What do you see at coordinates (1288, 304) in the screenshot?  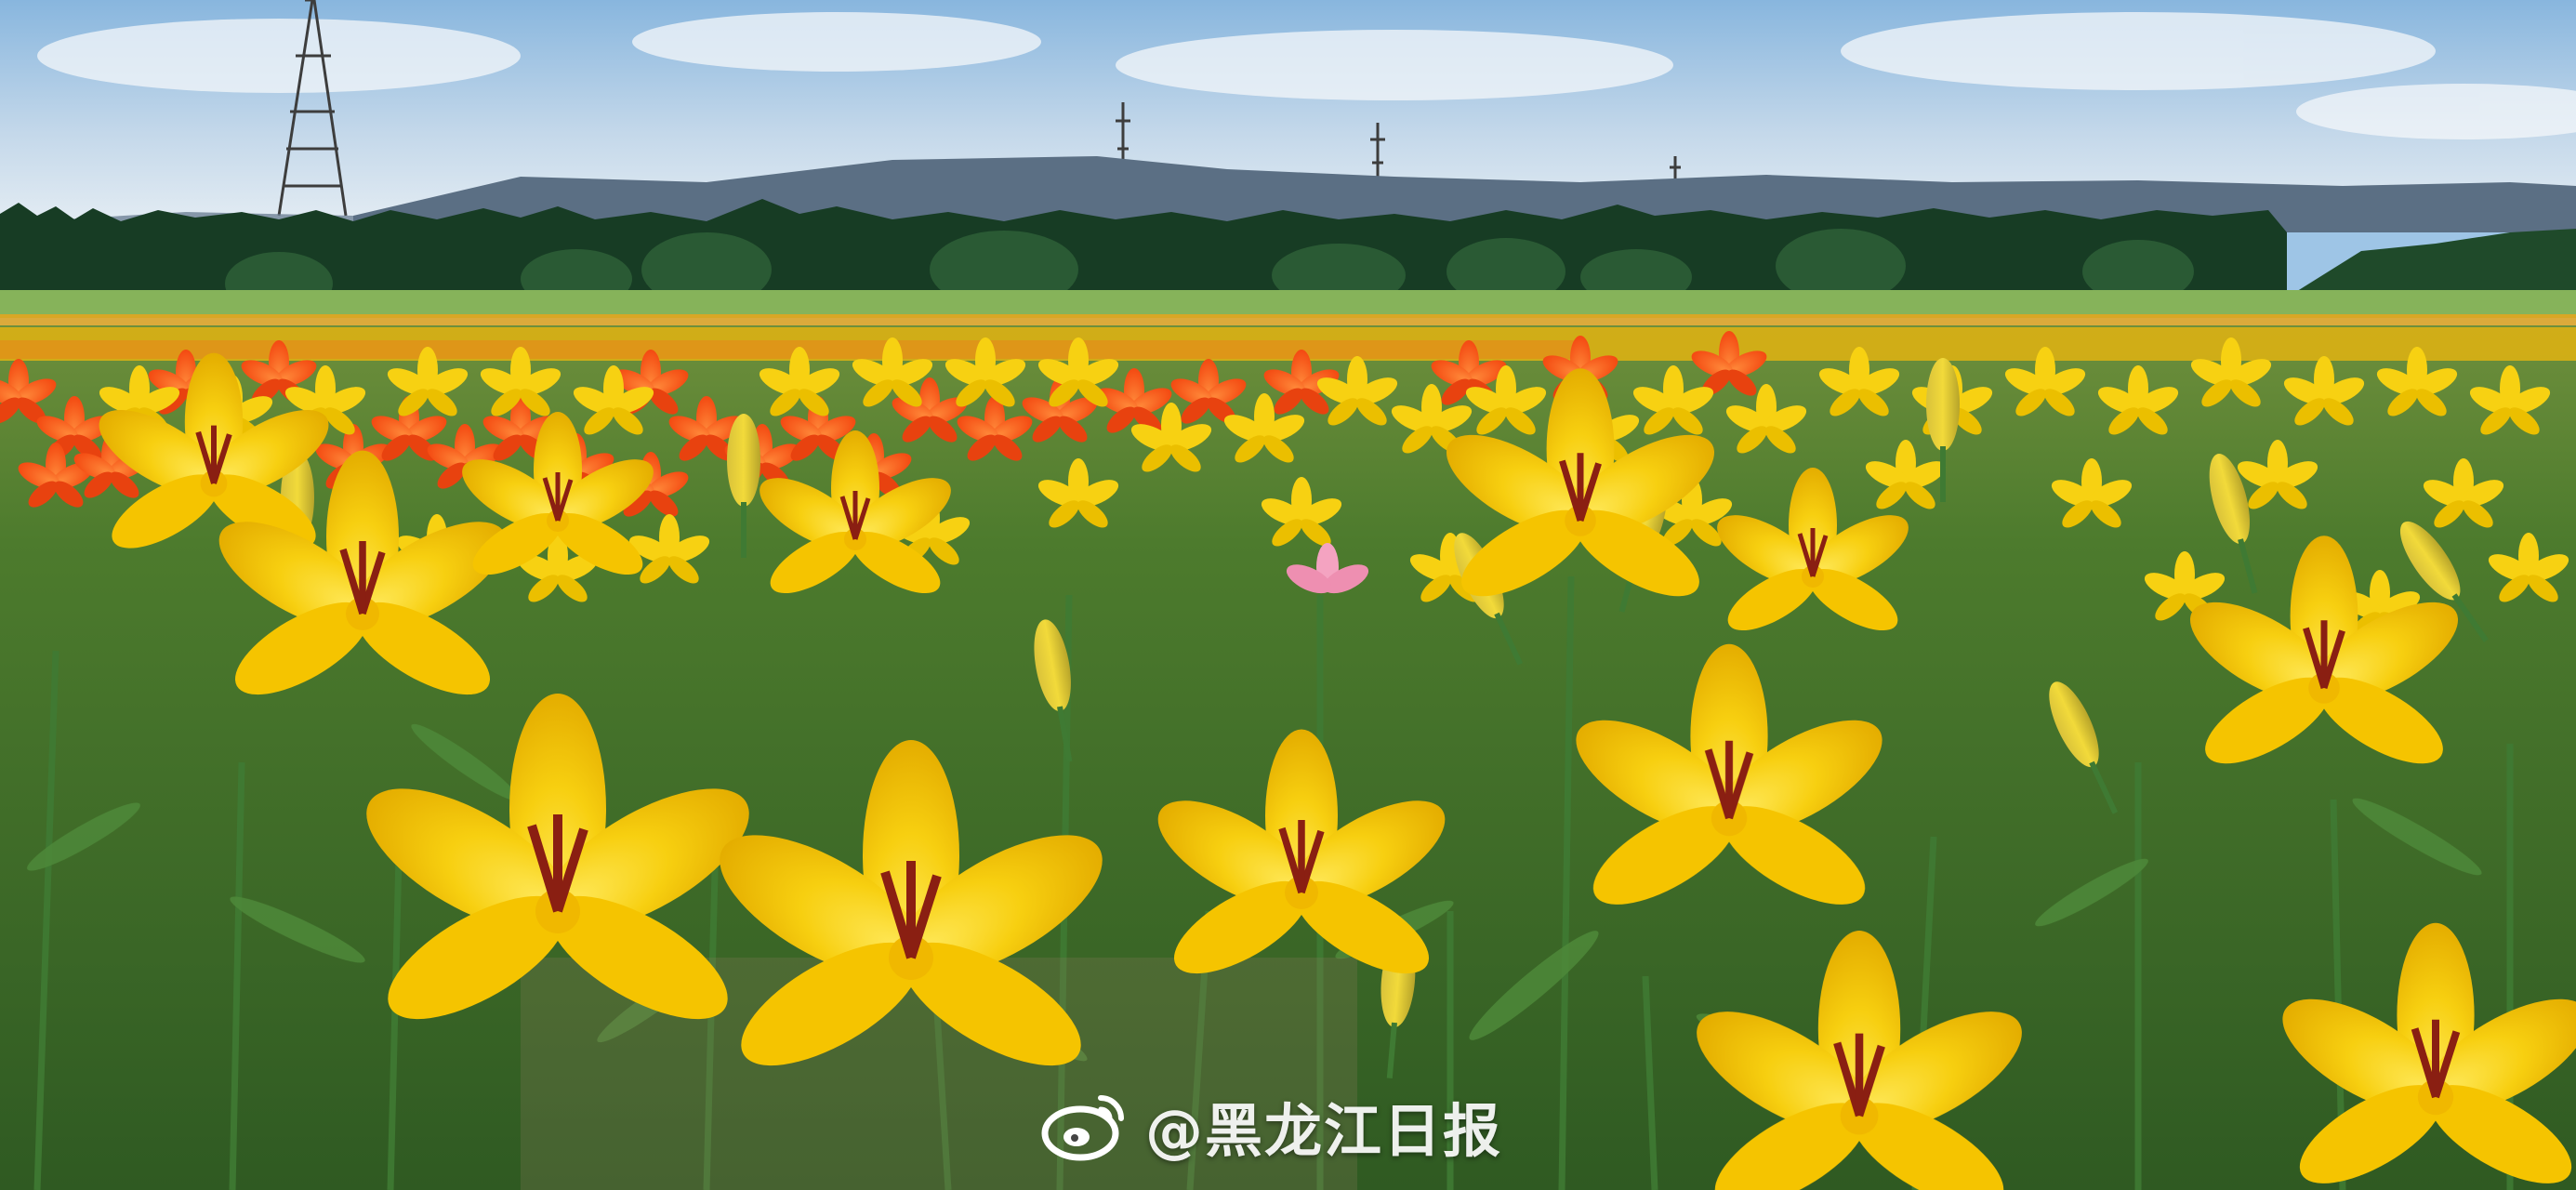 I see `meadow` at bounding box center [1288, 304].